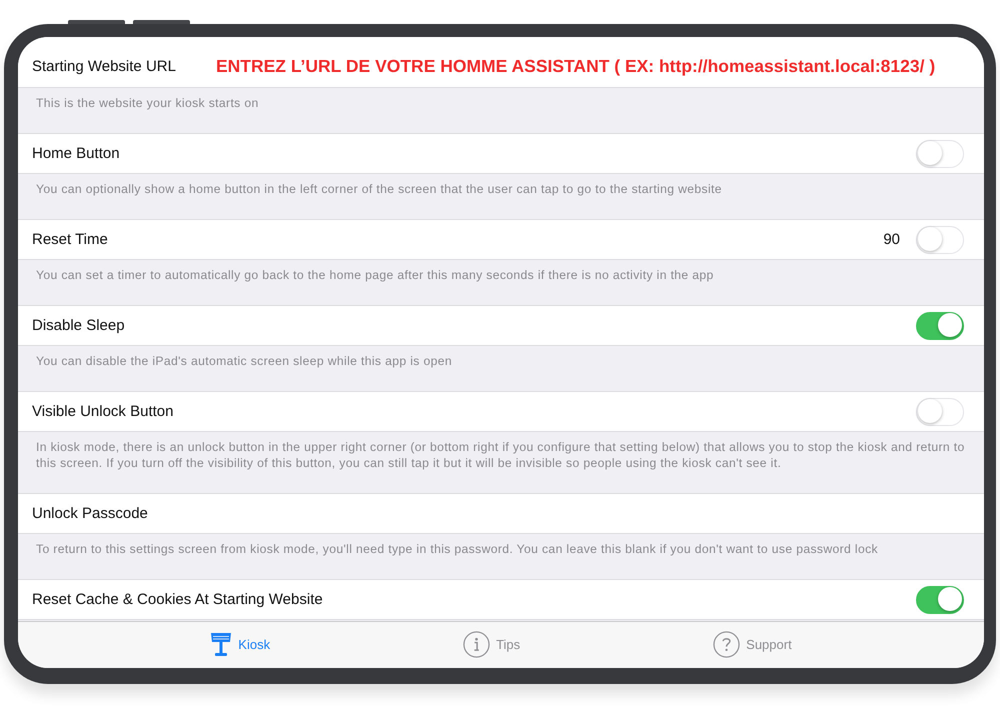 This screenshot has height=724, width=1000. I want to click on setting-label: Reset Cache & Cookies At Starting Website, so click(177, 599).